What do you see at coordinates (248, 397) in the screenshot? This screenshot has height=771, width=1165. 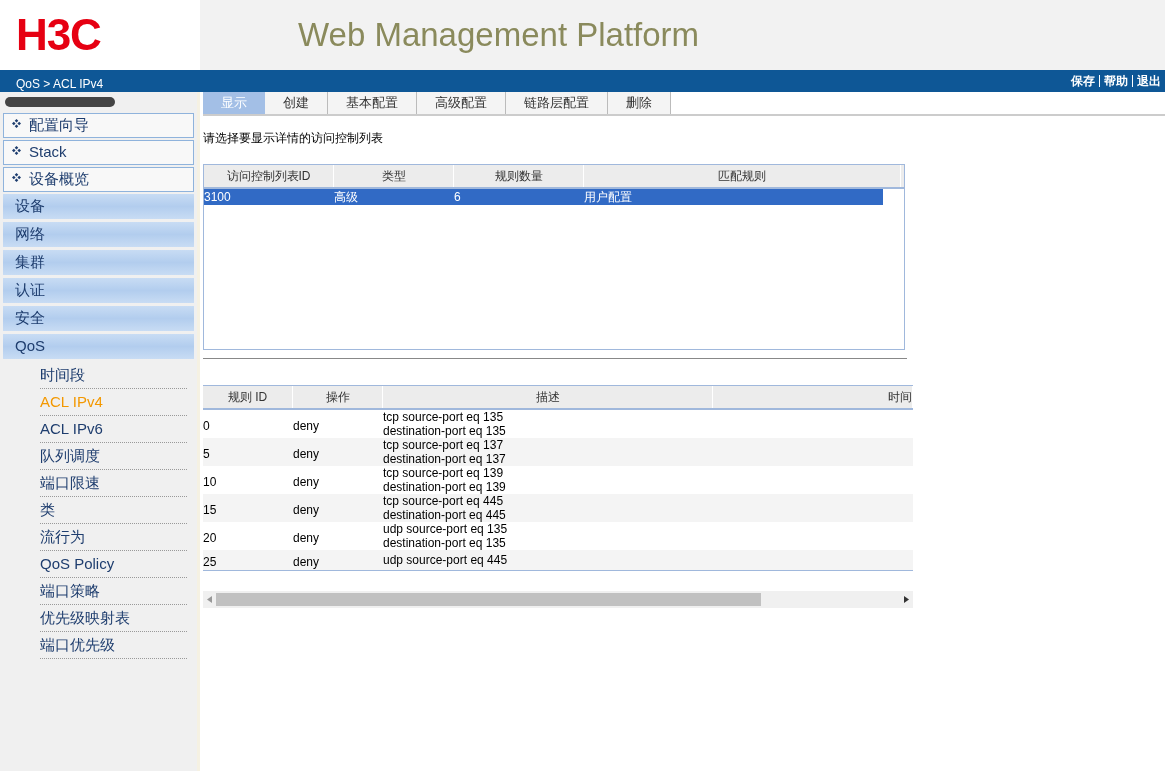 I see `column-header: 规则 ID` at bounding box center [248, 397].